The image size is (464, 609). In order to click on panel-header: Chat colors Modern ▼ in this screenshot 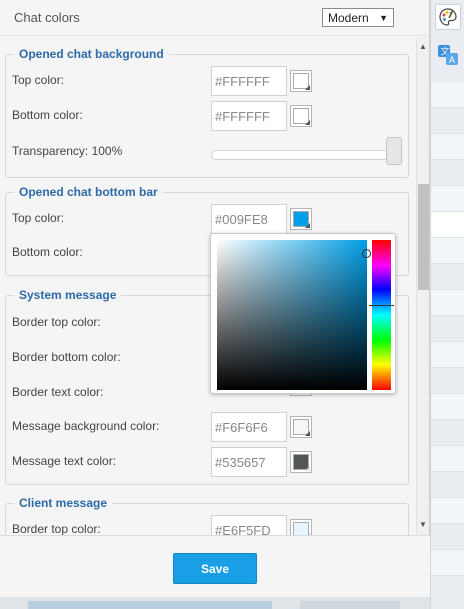, I will do `click(214, 18)`.